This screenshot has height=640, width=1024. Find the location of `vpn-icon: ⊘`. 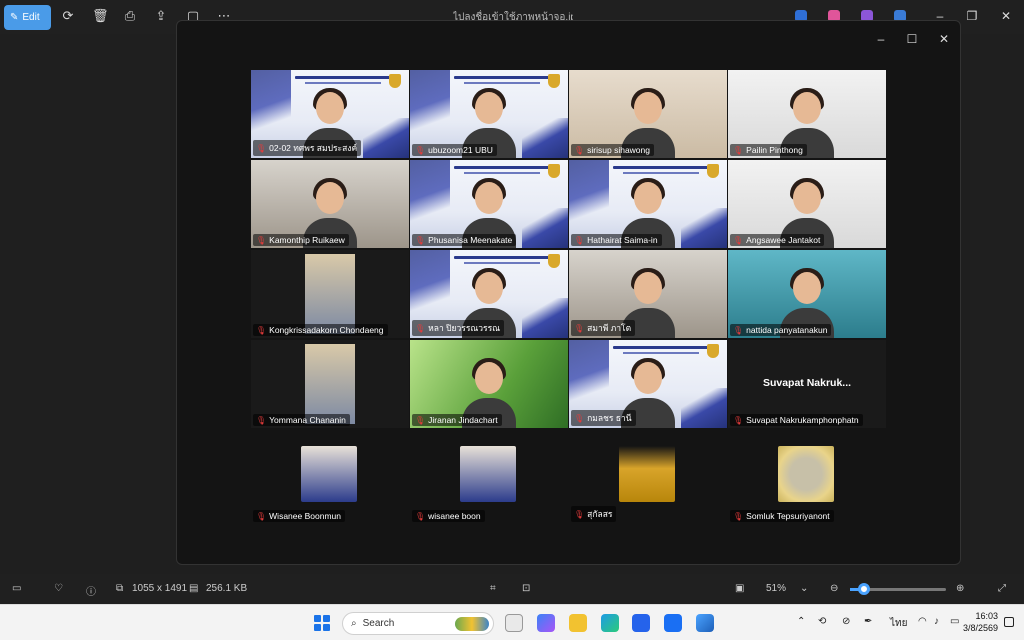

vpn-icon: ⊘ is located at coordinates (846, 621).